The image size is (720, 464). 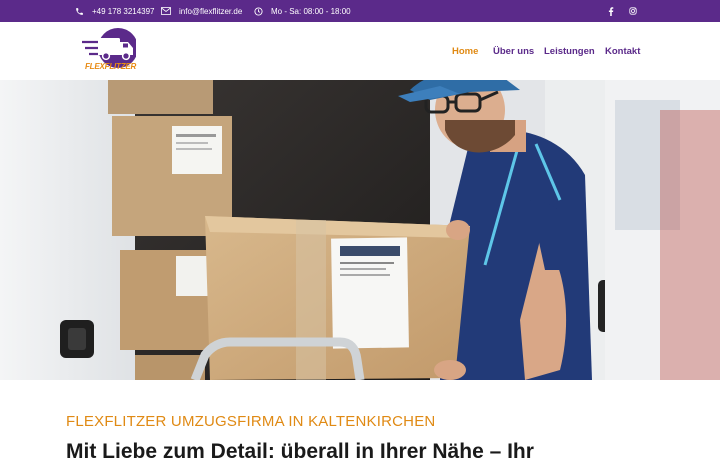 What do you see at coordinates (611, 11) in the screenshot?
I see `facebook-icon` at bounding box center [611, 11].